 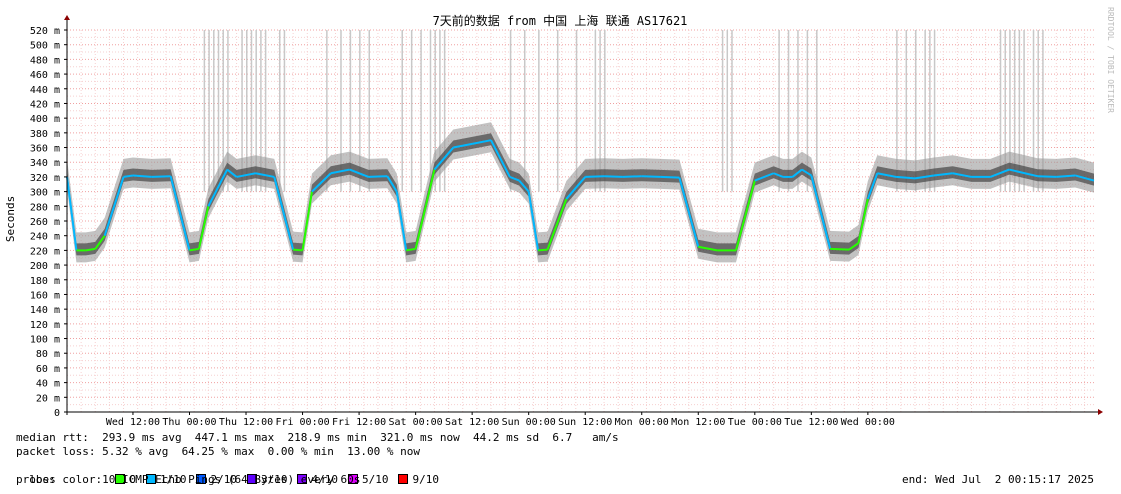 What do you see at coordinates (585, 422) in the screenshot?
I see `x-tick-label: Sun 12:00` at bounding box center [585, 422].